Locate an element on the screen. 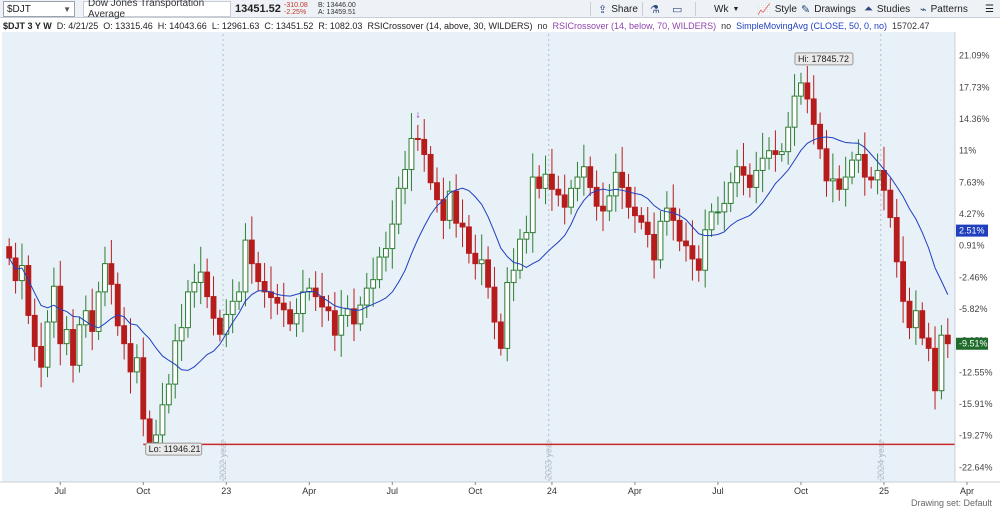  toolbar-divider is located at coordinates (642, 9).